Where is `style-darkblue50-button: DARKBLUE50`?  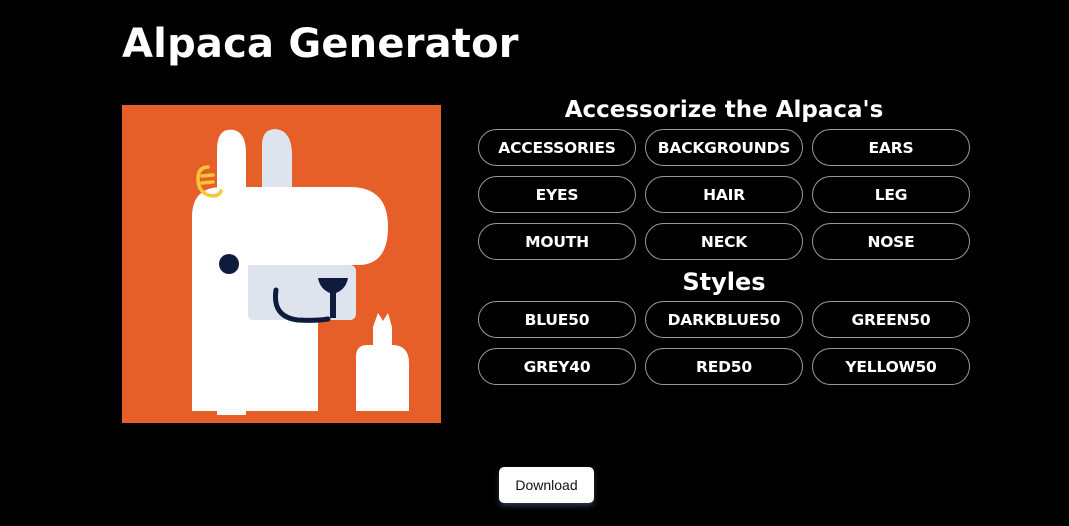 style-darkblue50-button: DARKBLUE50 is located at coordinates (724, 319).